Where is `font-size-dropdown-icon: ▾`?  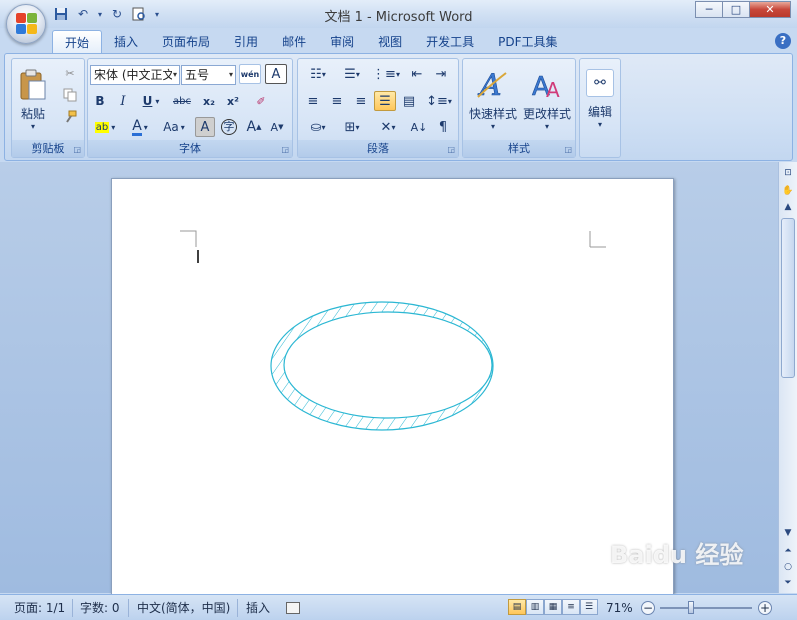 font-size-dropdown-icon: ▾ is located at coordinates (231, 75).